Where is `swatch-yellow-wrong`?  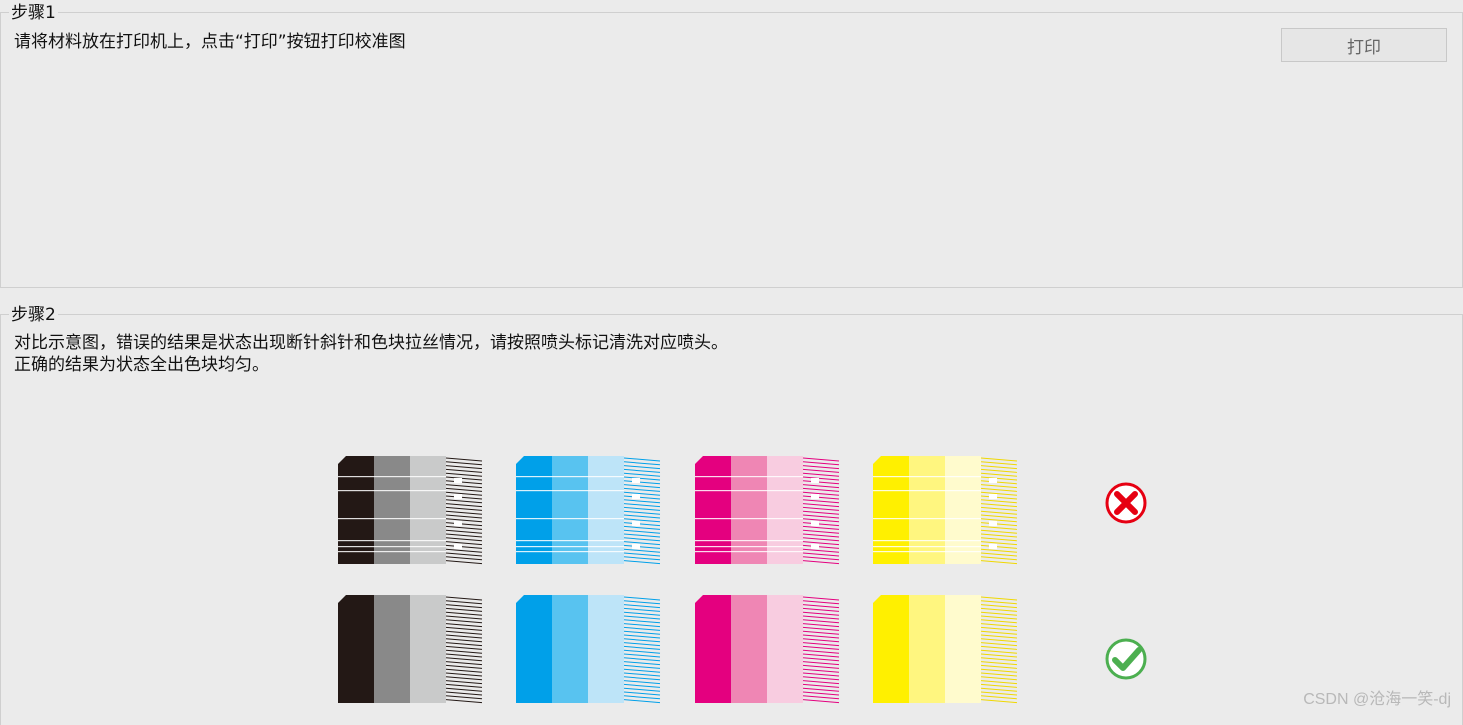 swatch-yellow-wrong is located at coordinates (945, 510).